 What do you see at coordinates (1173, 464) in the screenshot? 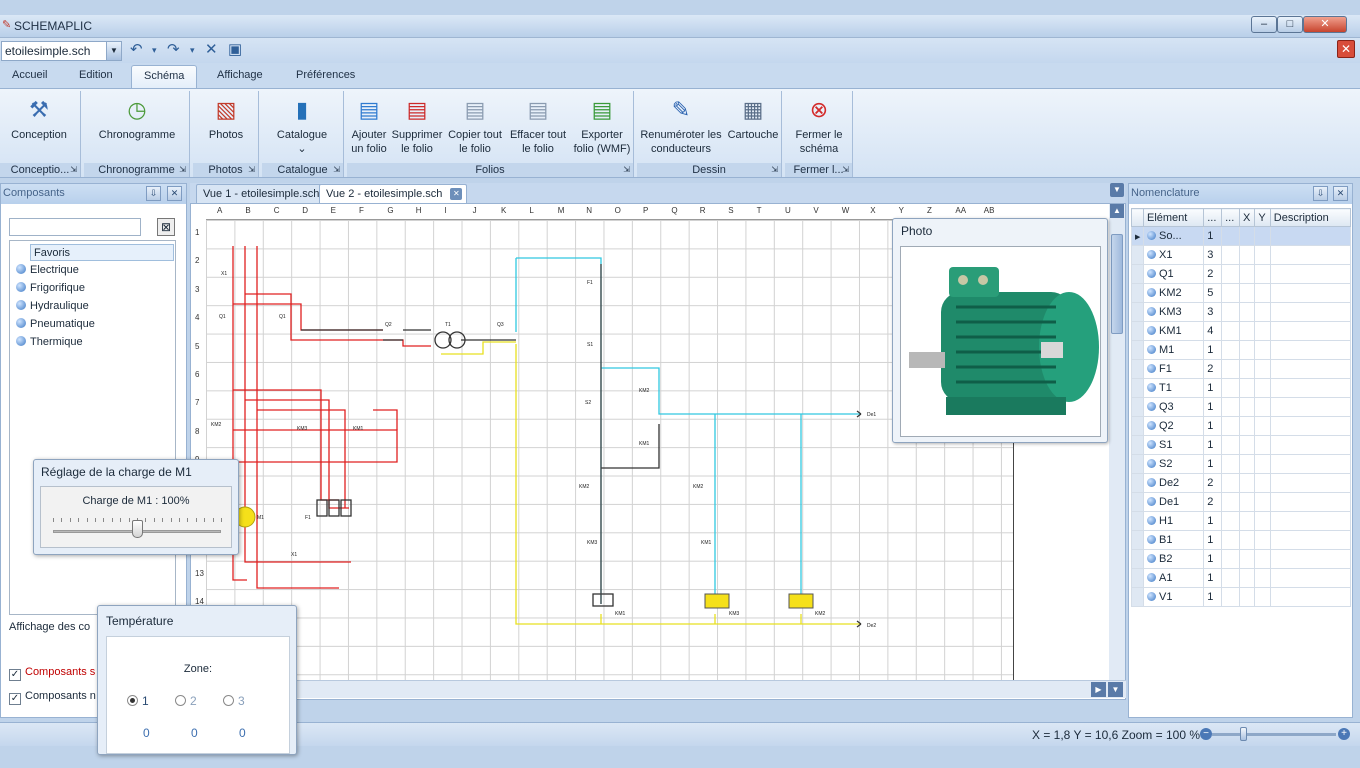
I see `cell-element: S2` at bounding box center [1173, 464].